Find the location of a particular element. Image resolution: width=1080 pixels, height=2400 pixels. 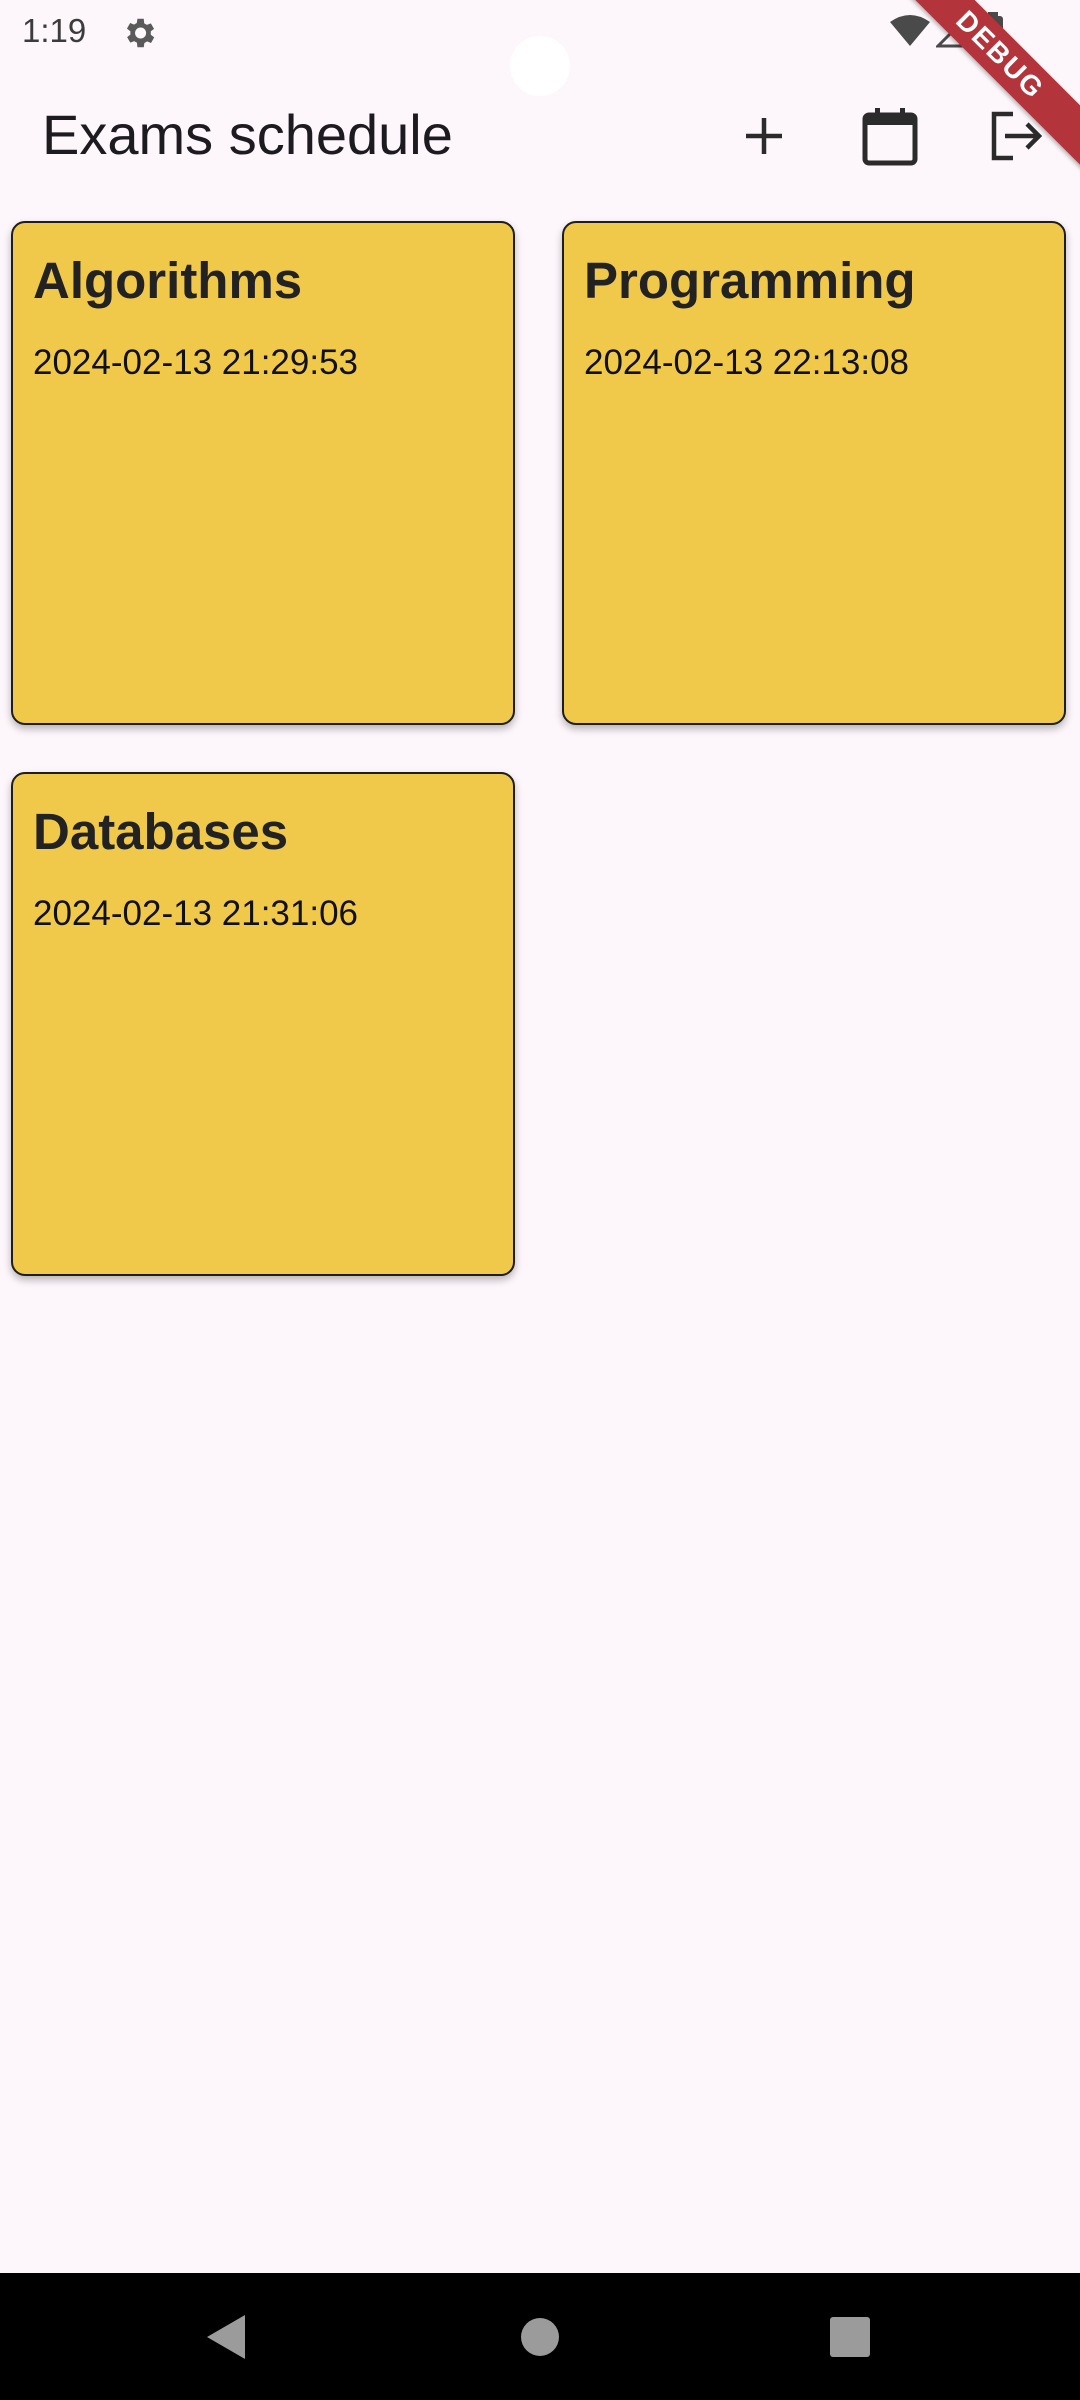

logout-button is located at coordinates (1016, 136).